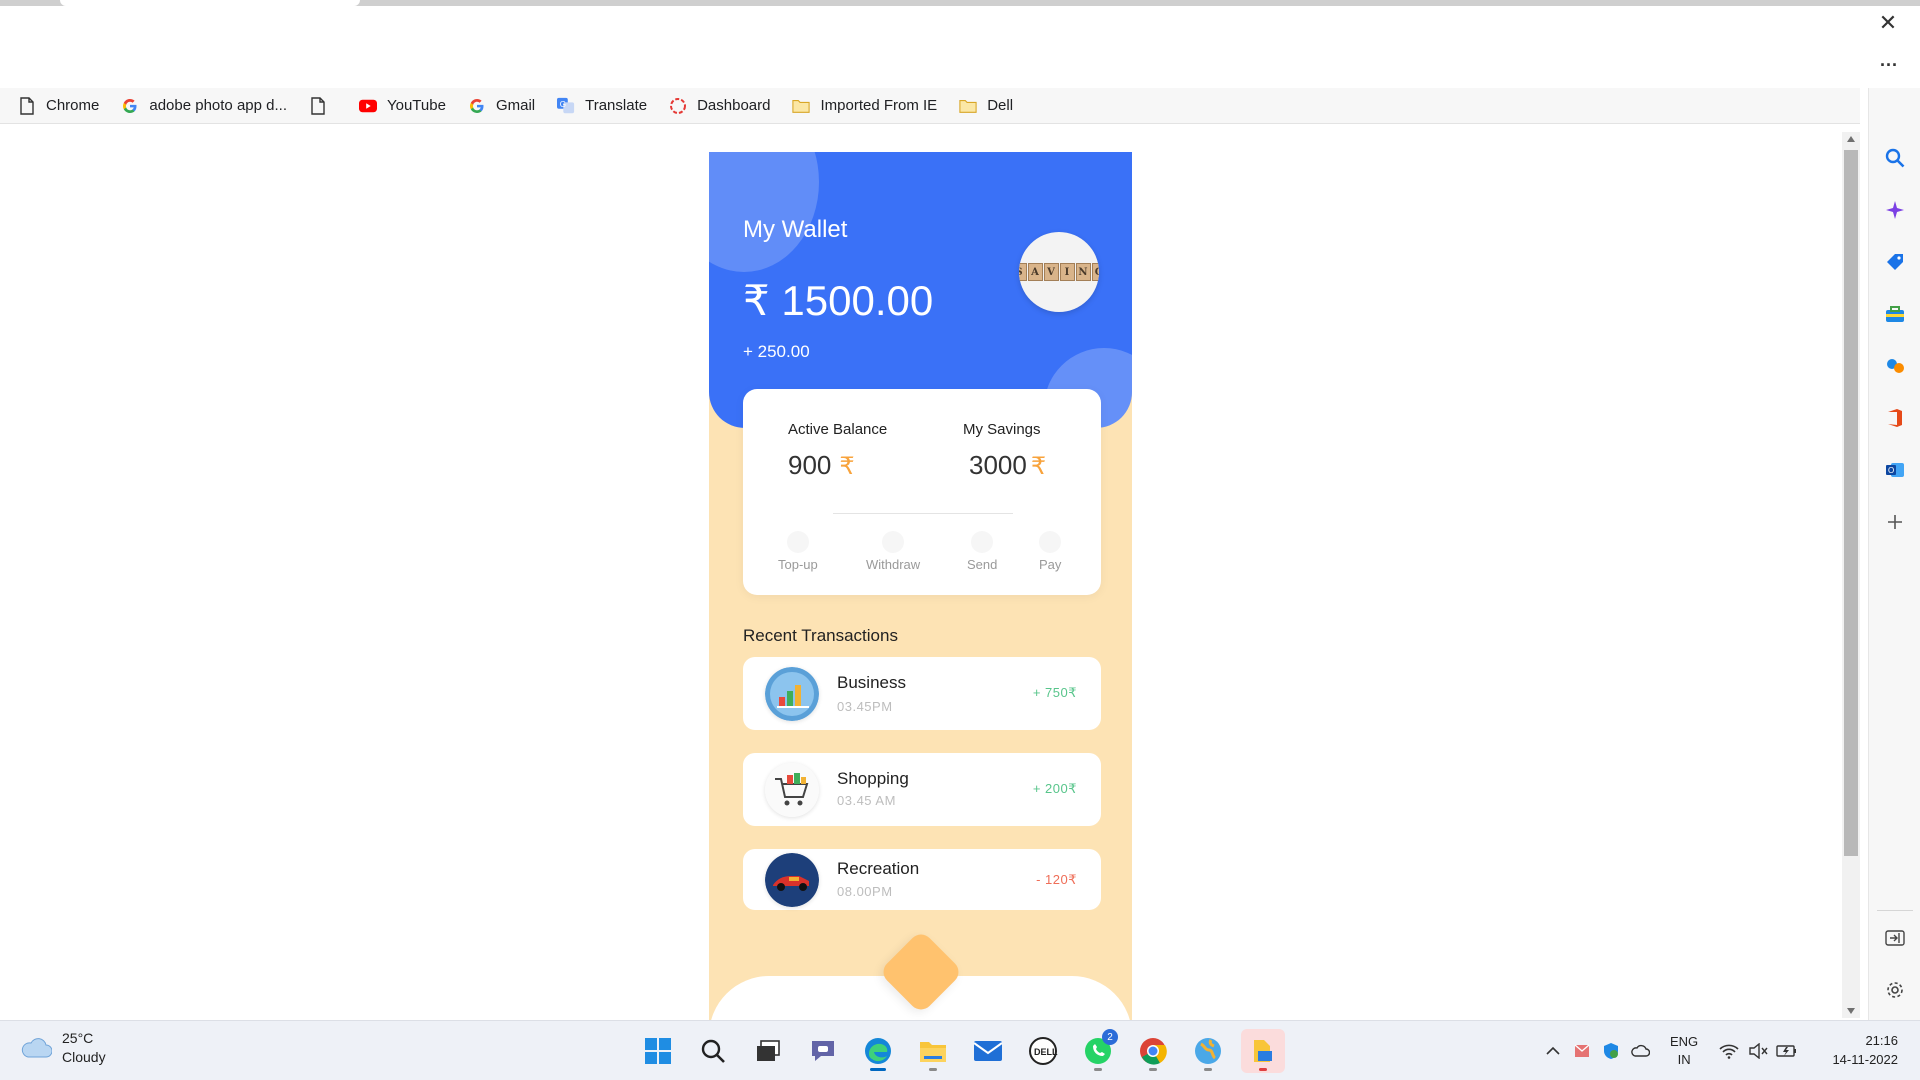 The image size is (1920, 1080). I want to click on avatar: S A V I N G, so click(1059, 272).